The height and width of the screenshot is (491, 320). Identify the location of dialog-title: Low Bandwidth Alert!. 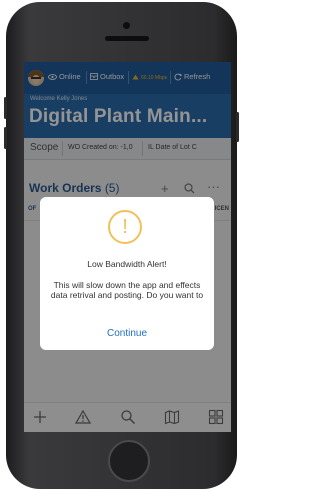
(127, 264).